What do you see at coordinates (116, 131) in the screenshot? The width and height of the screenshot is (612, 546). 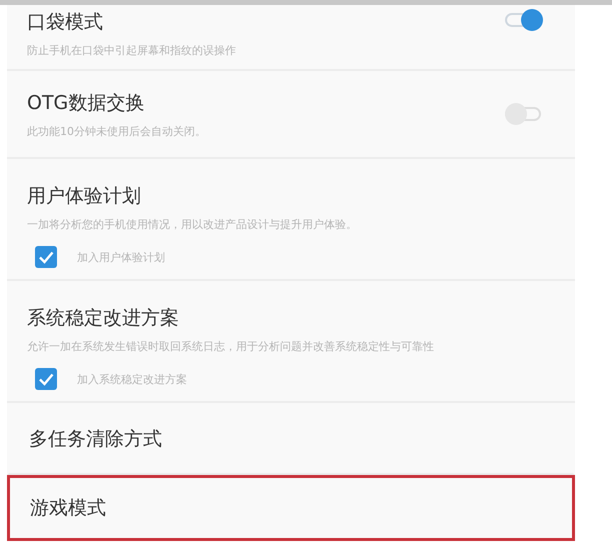 I see `setting-description: 此功能10分钟未使用后会自动关闭。` at bounding box center [116, 131].